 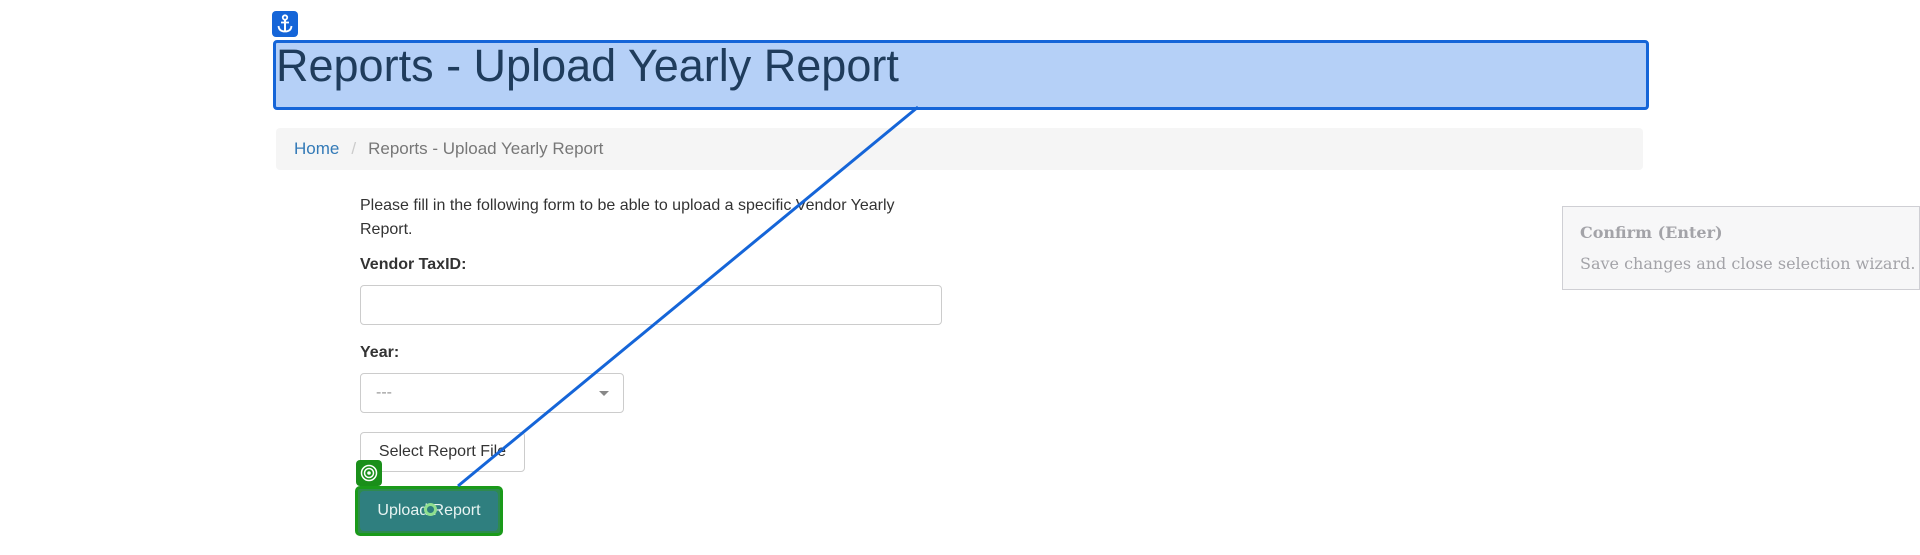 I want to click on click-point-marker, so click(x=430, y=509).